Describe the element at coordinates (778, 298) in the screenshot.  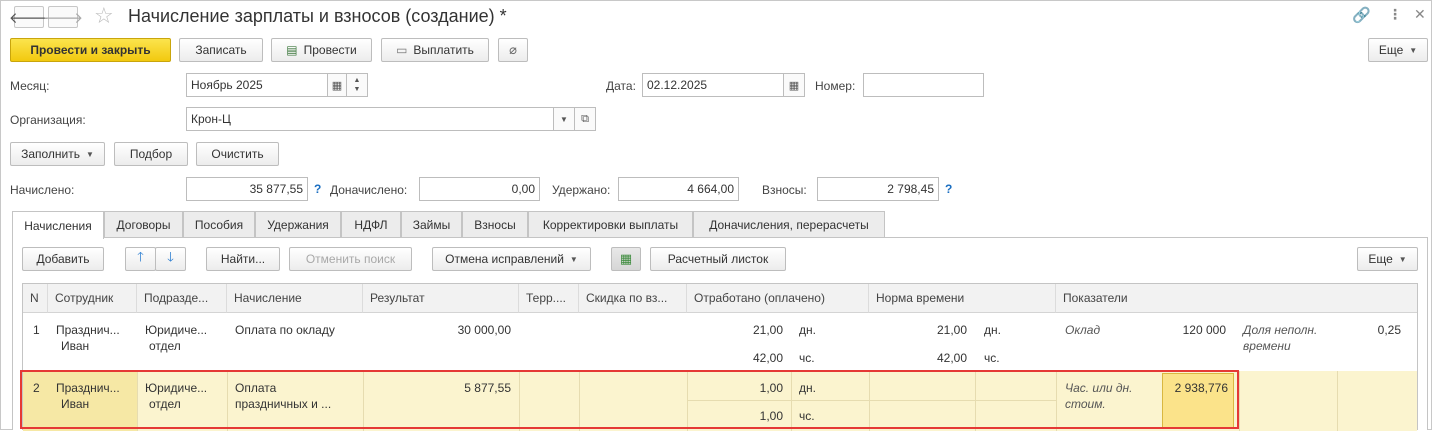
I see `column-header-worked: Отработано (оплачено)` at that location.